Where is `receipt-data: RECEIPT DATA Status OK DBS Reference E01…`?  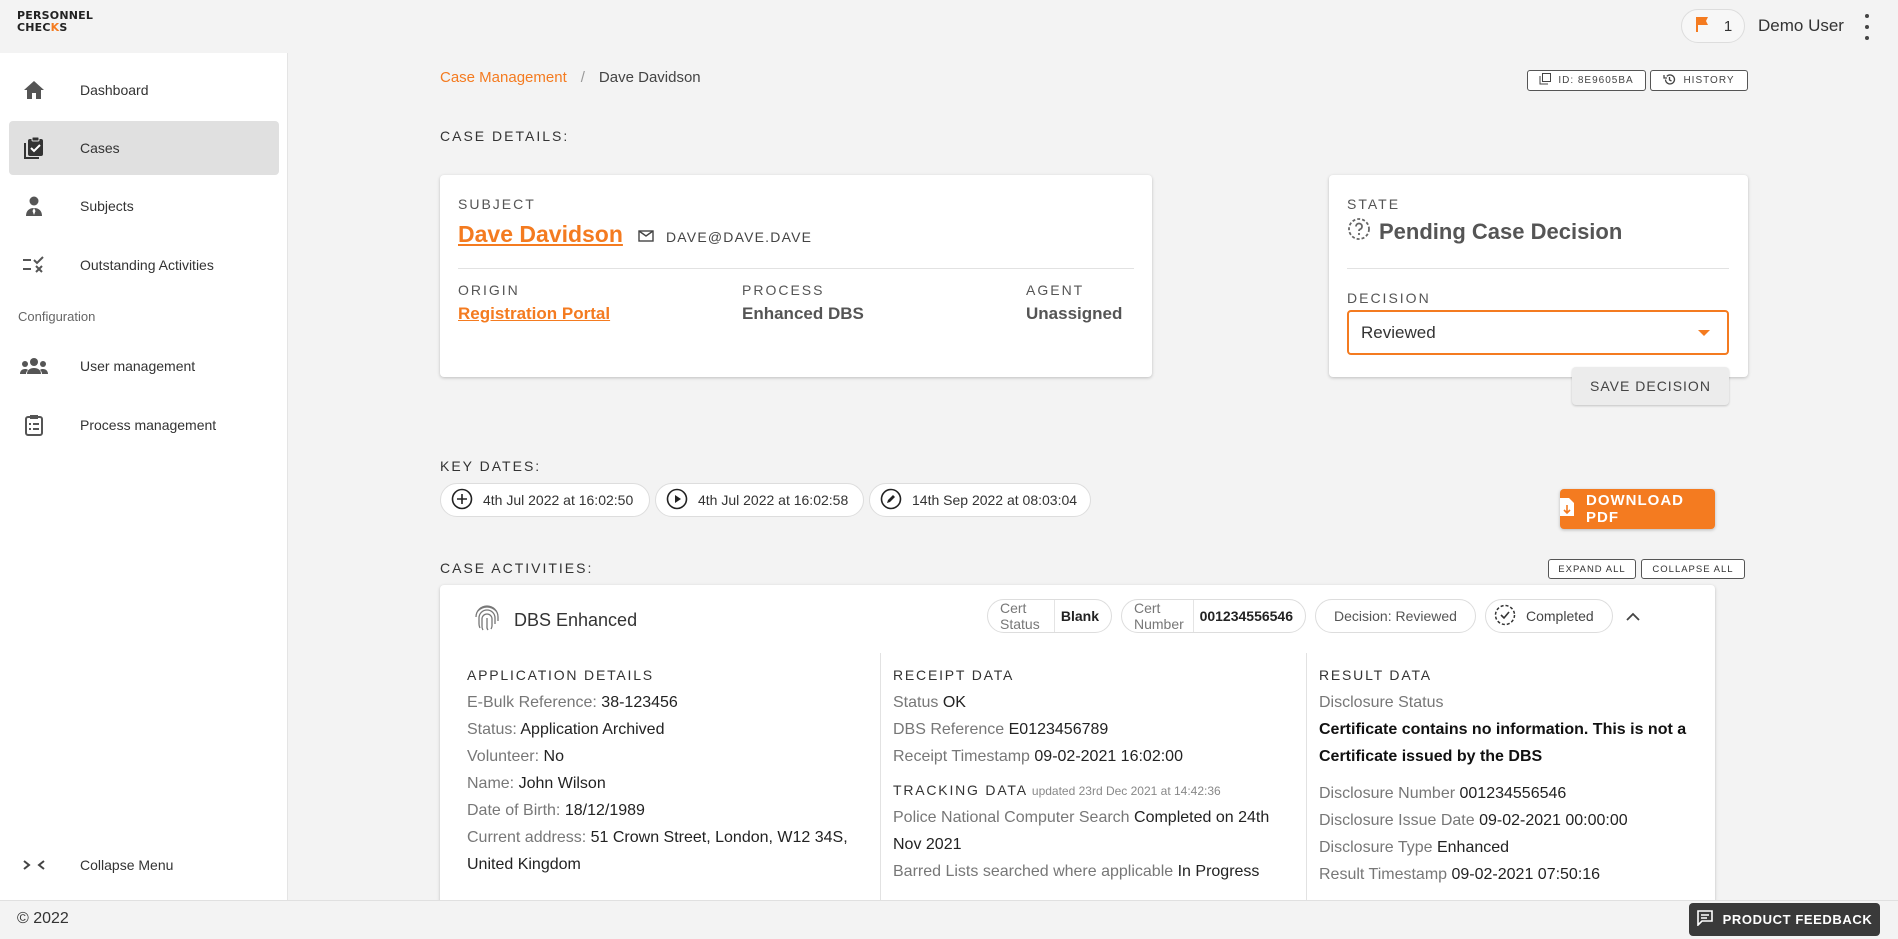
receipt-data: RECEIPT DATA Status OK DBS Reference E01… is located at coordinates (1098, 776).